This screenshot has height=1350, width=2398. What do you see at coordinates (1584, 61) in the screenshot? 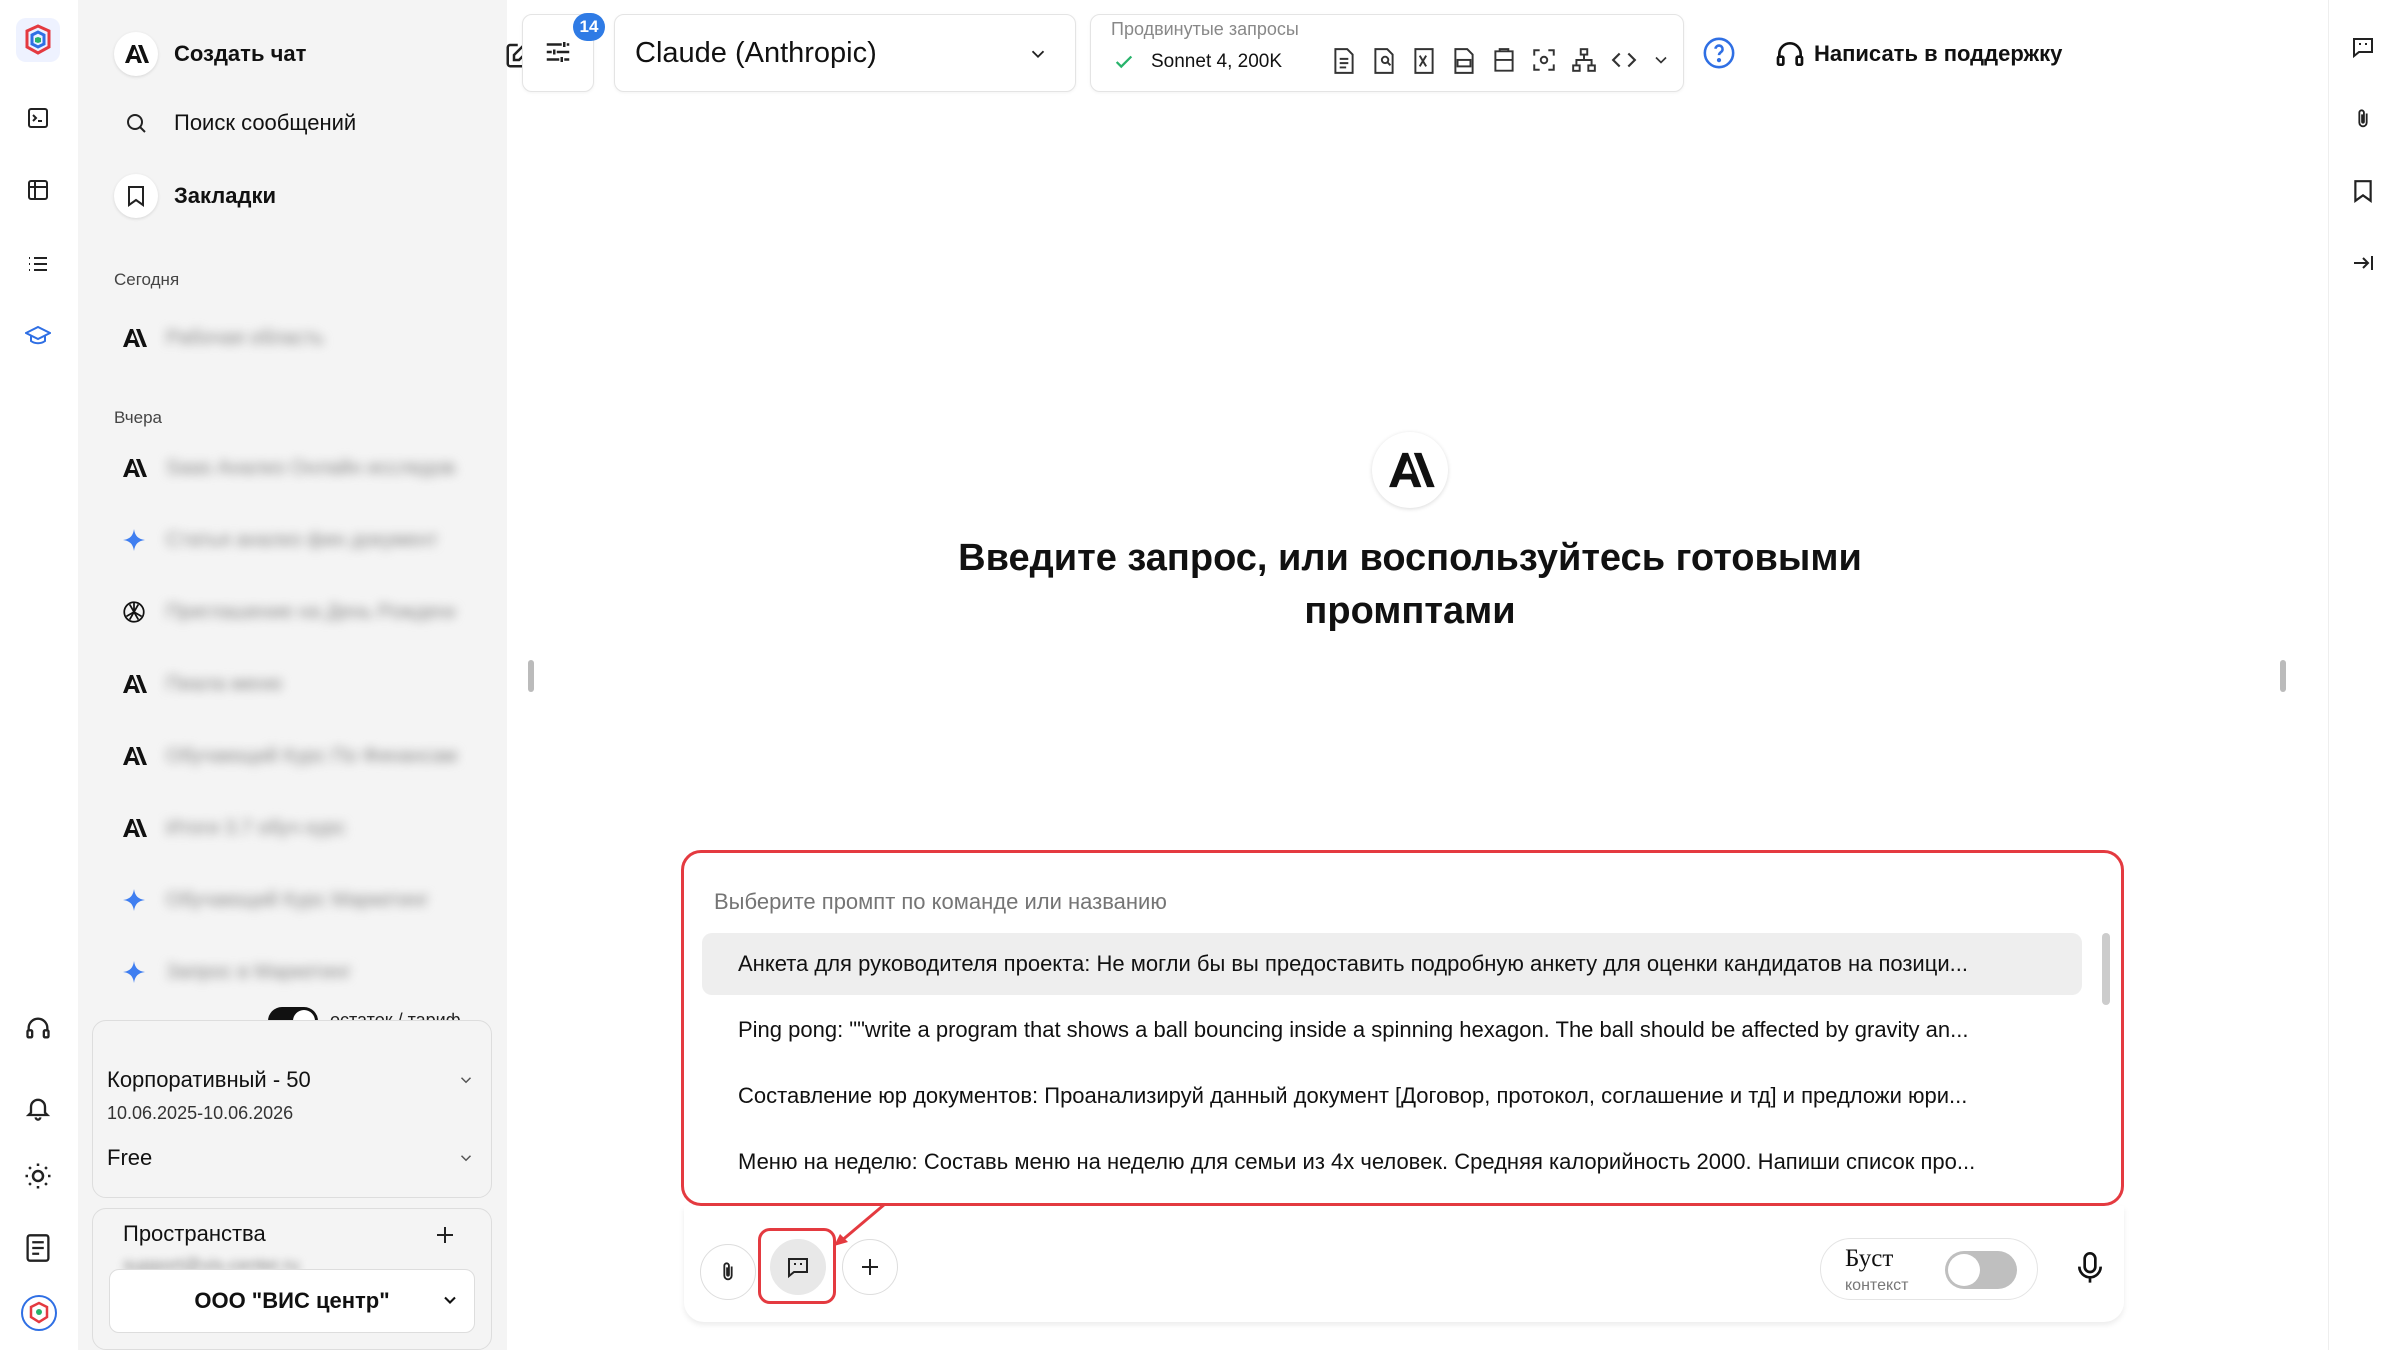
I see `hierarchy-icon` at bounding box center [1584, 61].